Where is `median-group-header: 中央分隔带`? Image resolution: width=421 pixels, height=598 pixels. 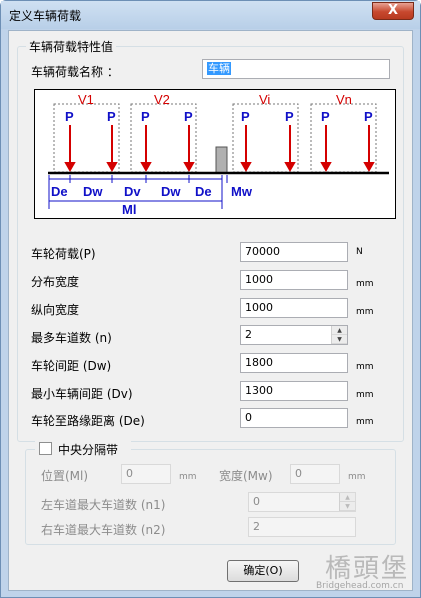
median-group-header: 中央分隔带 is located at coordinates (83, 449).